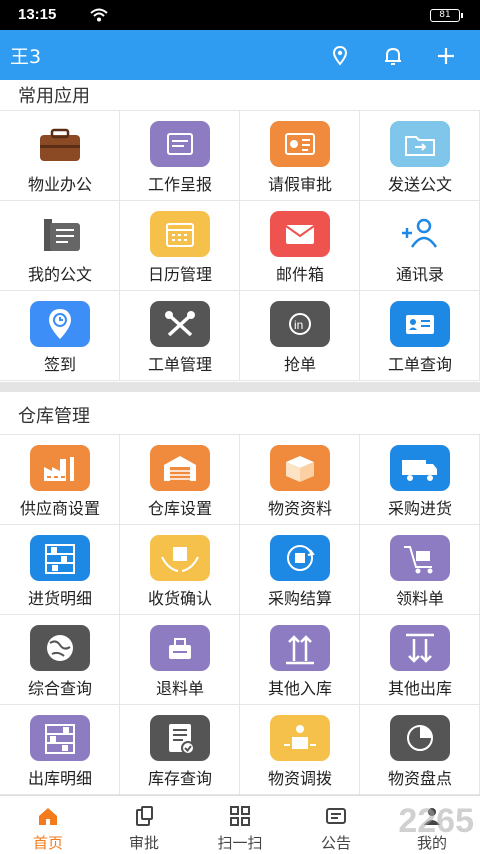  I want to click on arrows-down-icon, so click(420, 648).